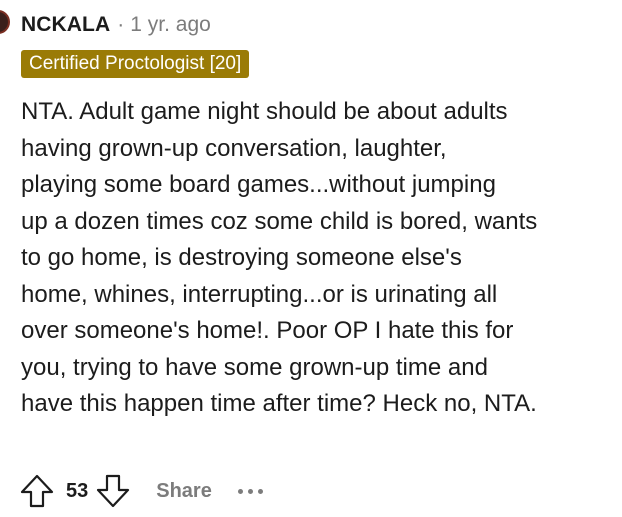 Image resolution: width=622 pixels, height=517 pixels. I want to click on downvote-arrow-icon, so click(113, 491).